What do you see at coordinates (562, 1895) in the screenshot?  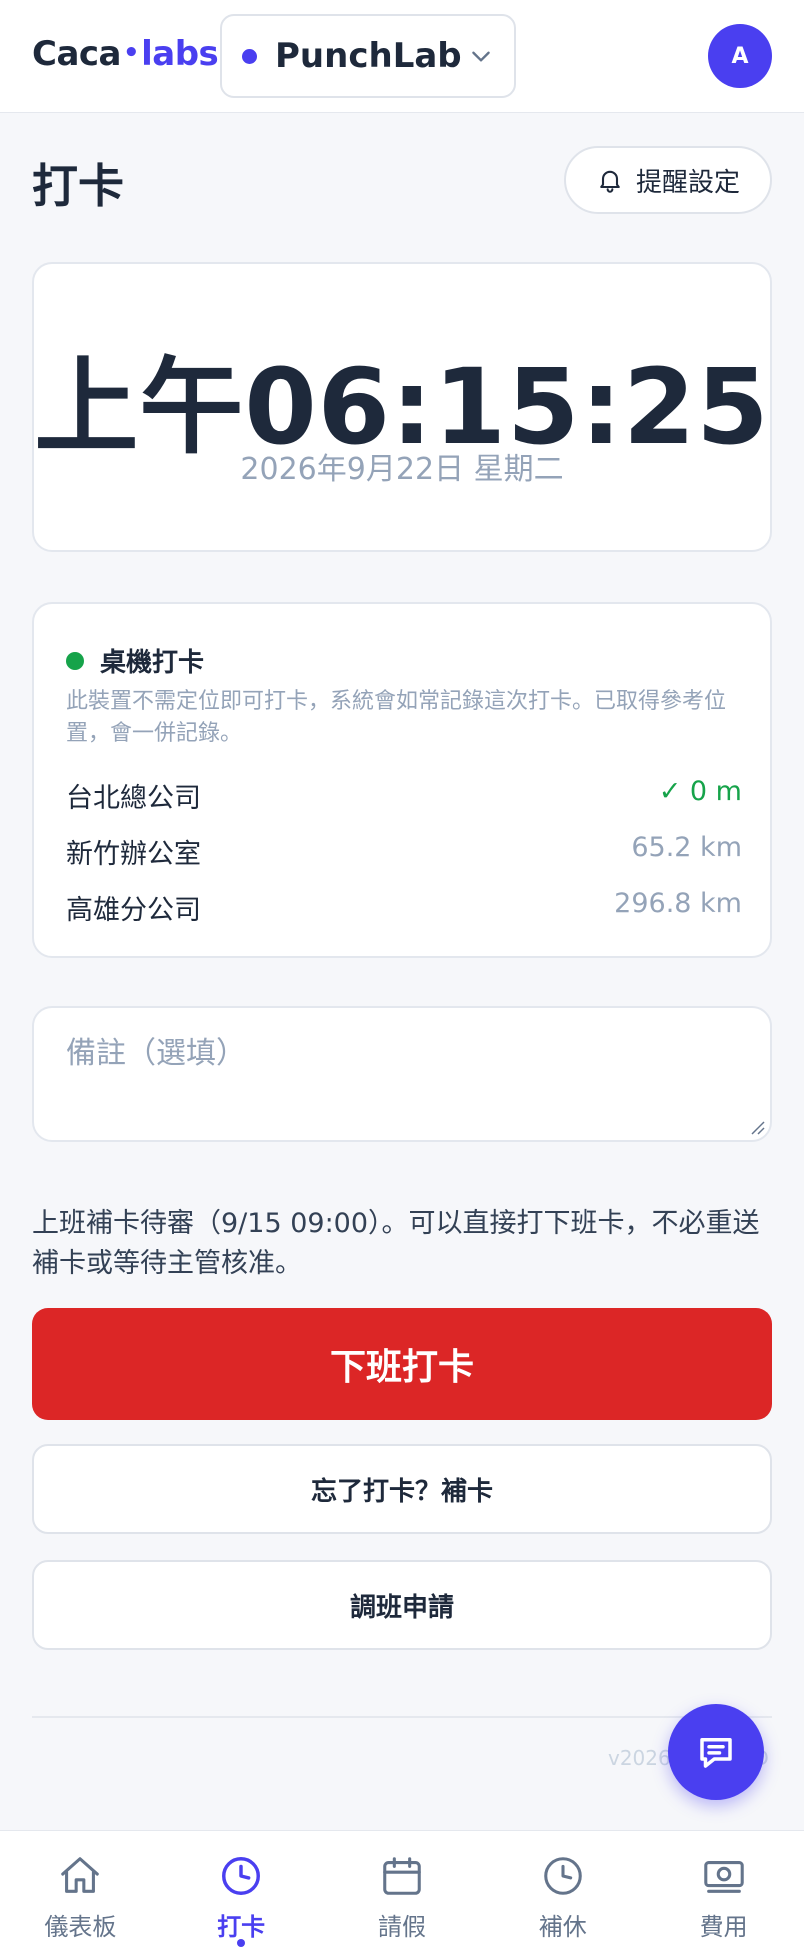 I see `nav-item-comp-leave: 補休` at bounding box center [562, 1895].